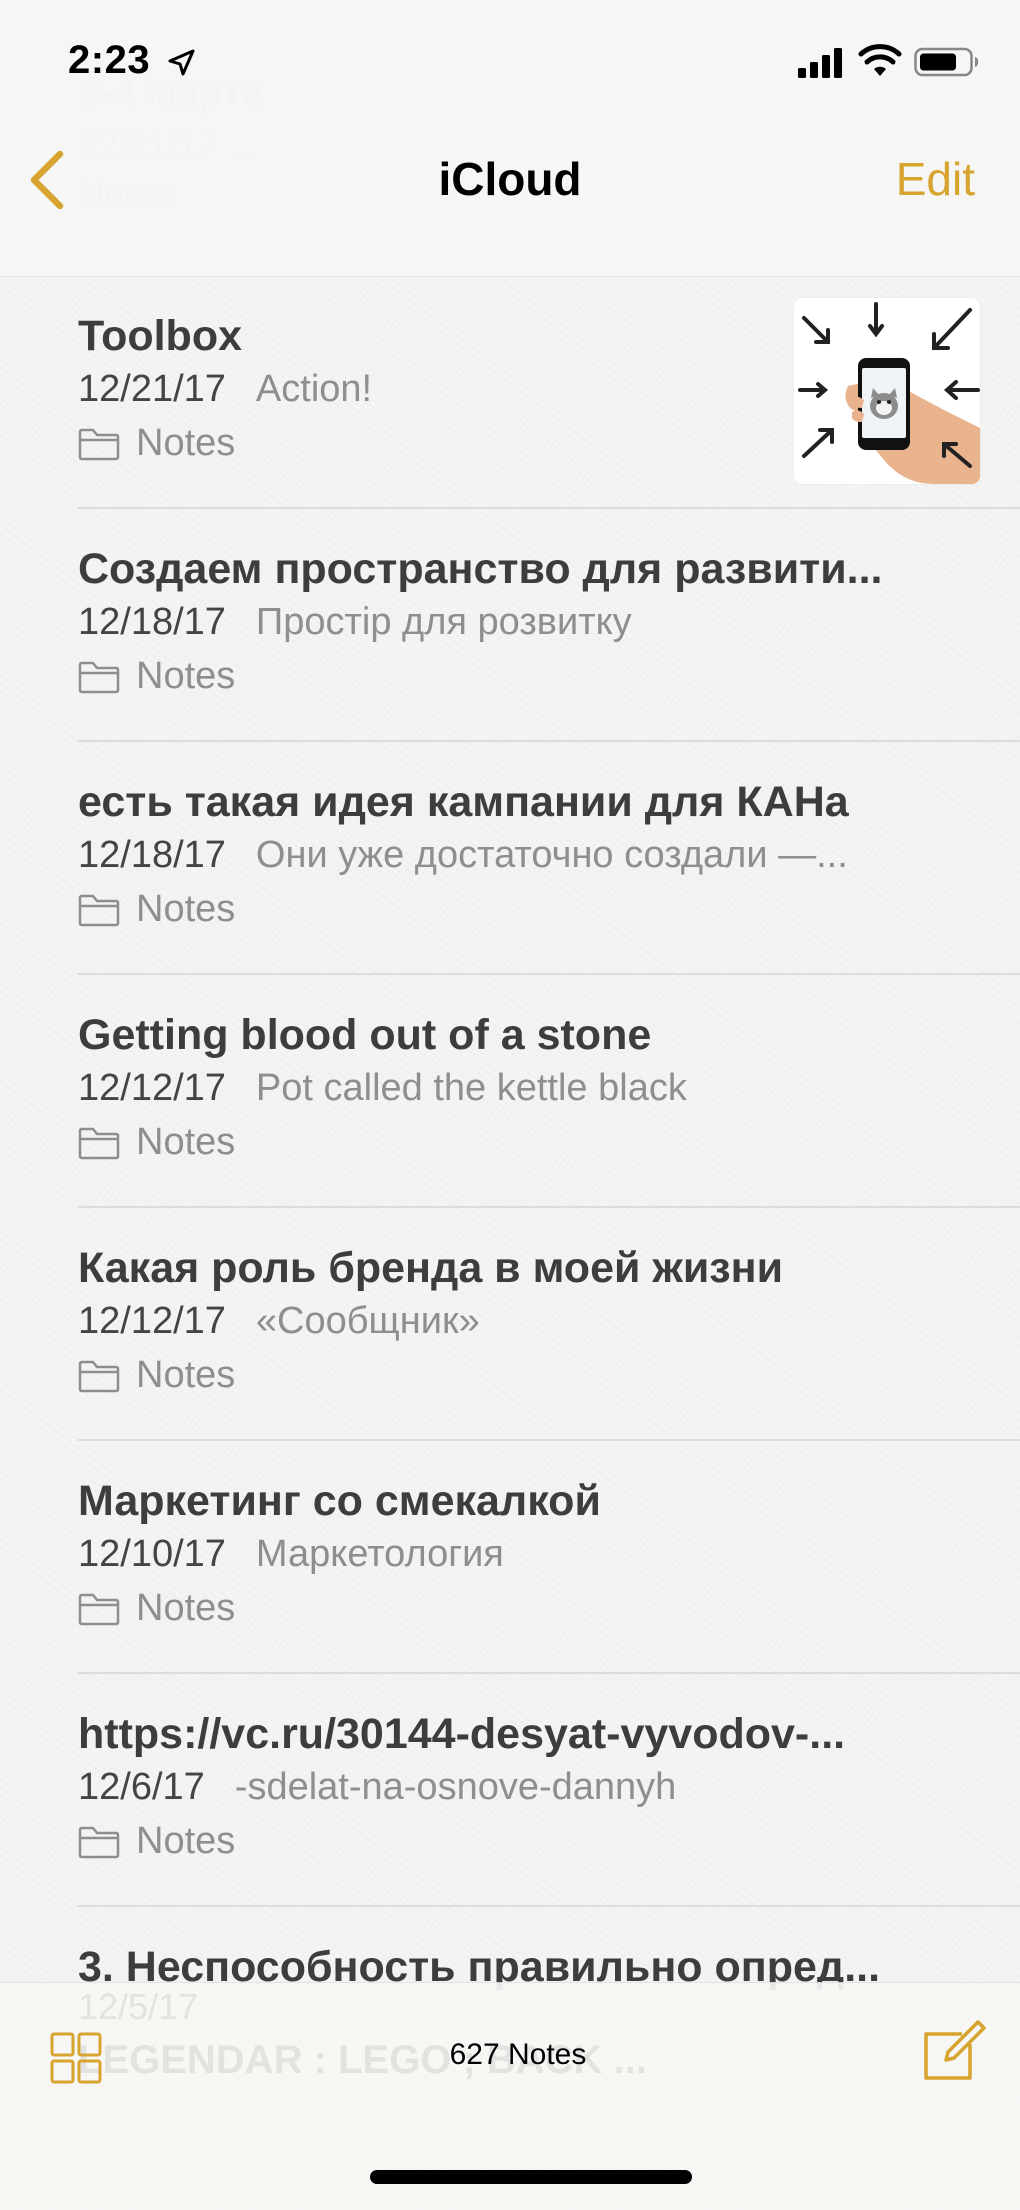 Image resolution: width=1020 pixels, height=2210 pixels. What do you see at coordinates (152, 389) in the screenshot?
I see `note-date: 12/21/17` at bounding box center [152, 389].